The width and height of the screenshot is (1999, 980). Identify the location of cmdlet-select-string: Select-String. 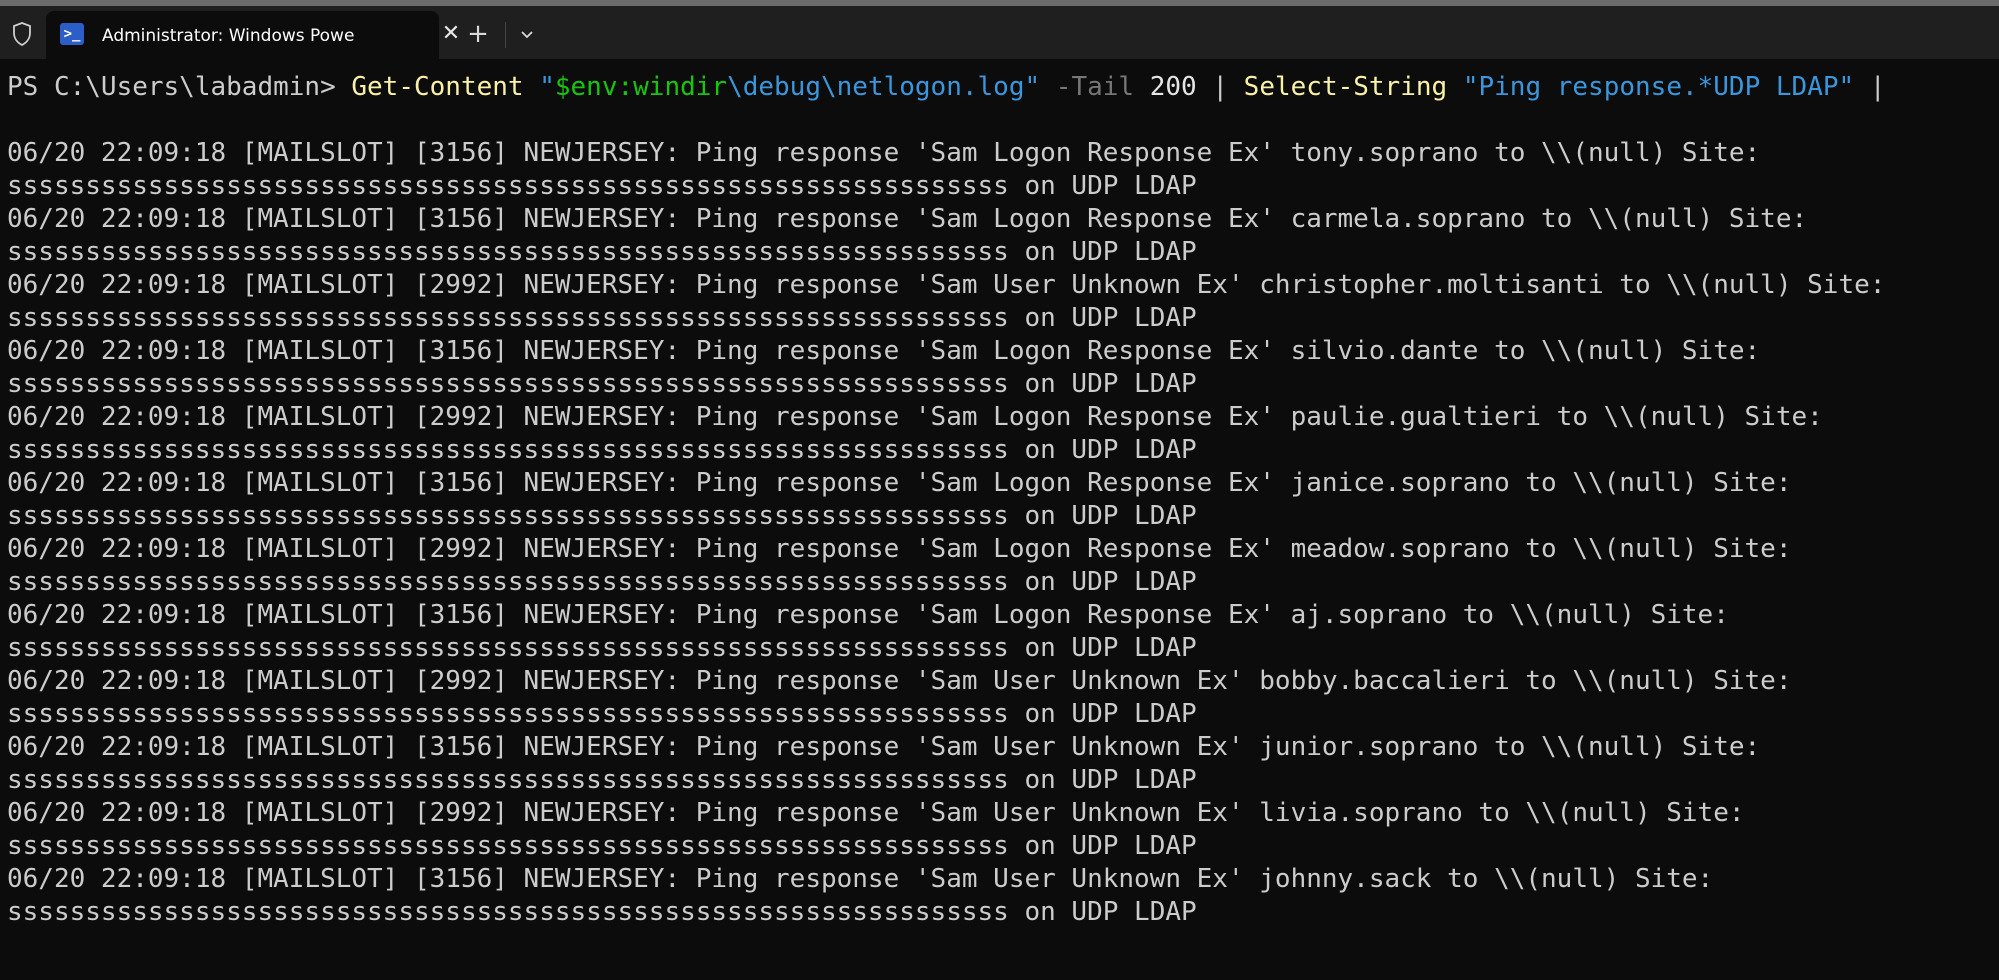
(1345, 87).